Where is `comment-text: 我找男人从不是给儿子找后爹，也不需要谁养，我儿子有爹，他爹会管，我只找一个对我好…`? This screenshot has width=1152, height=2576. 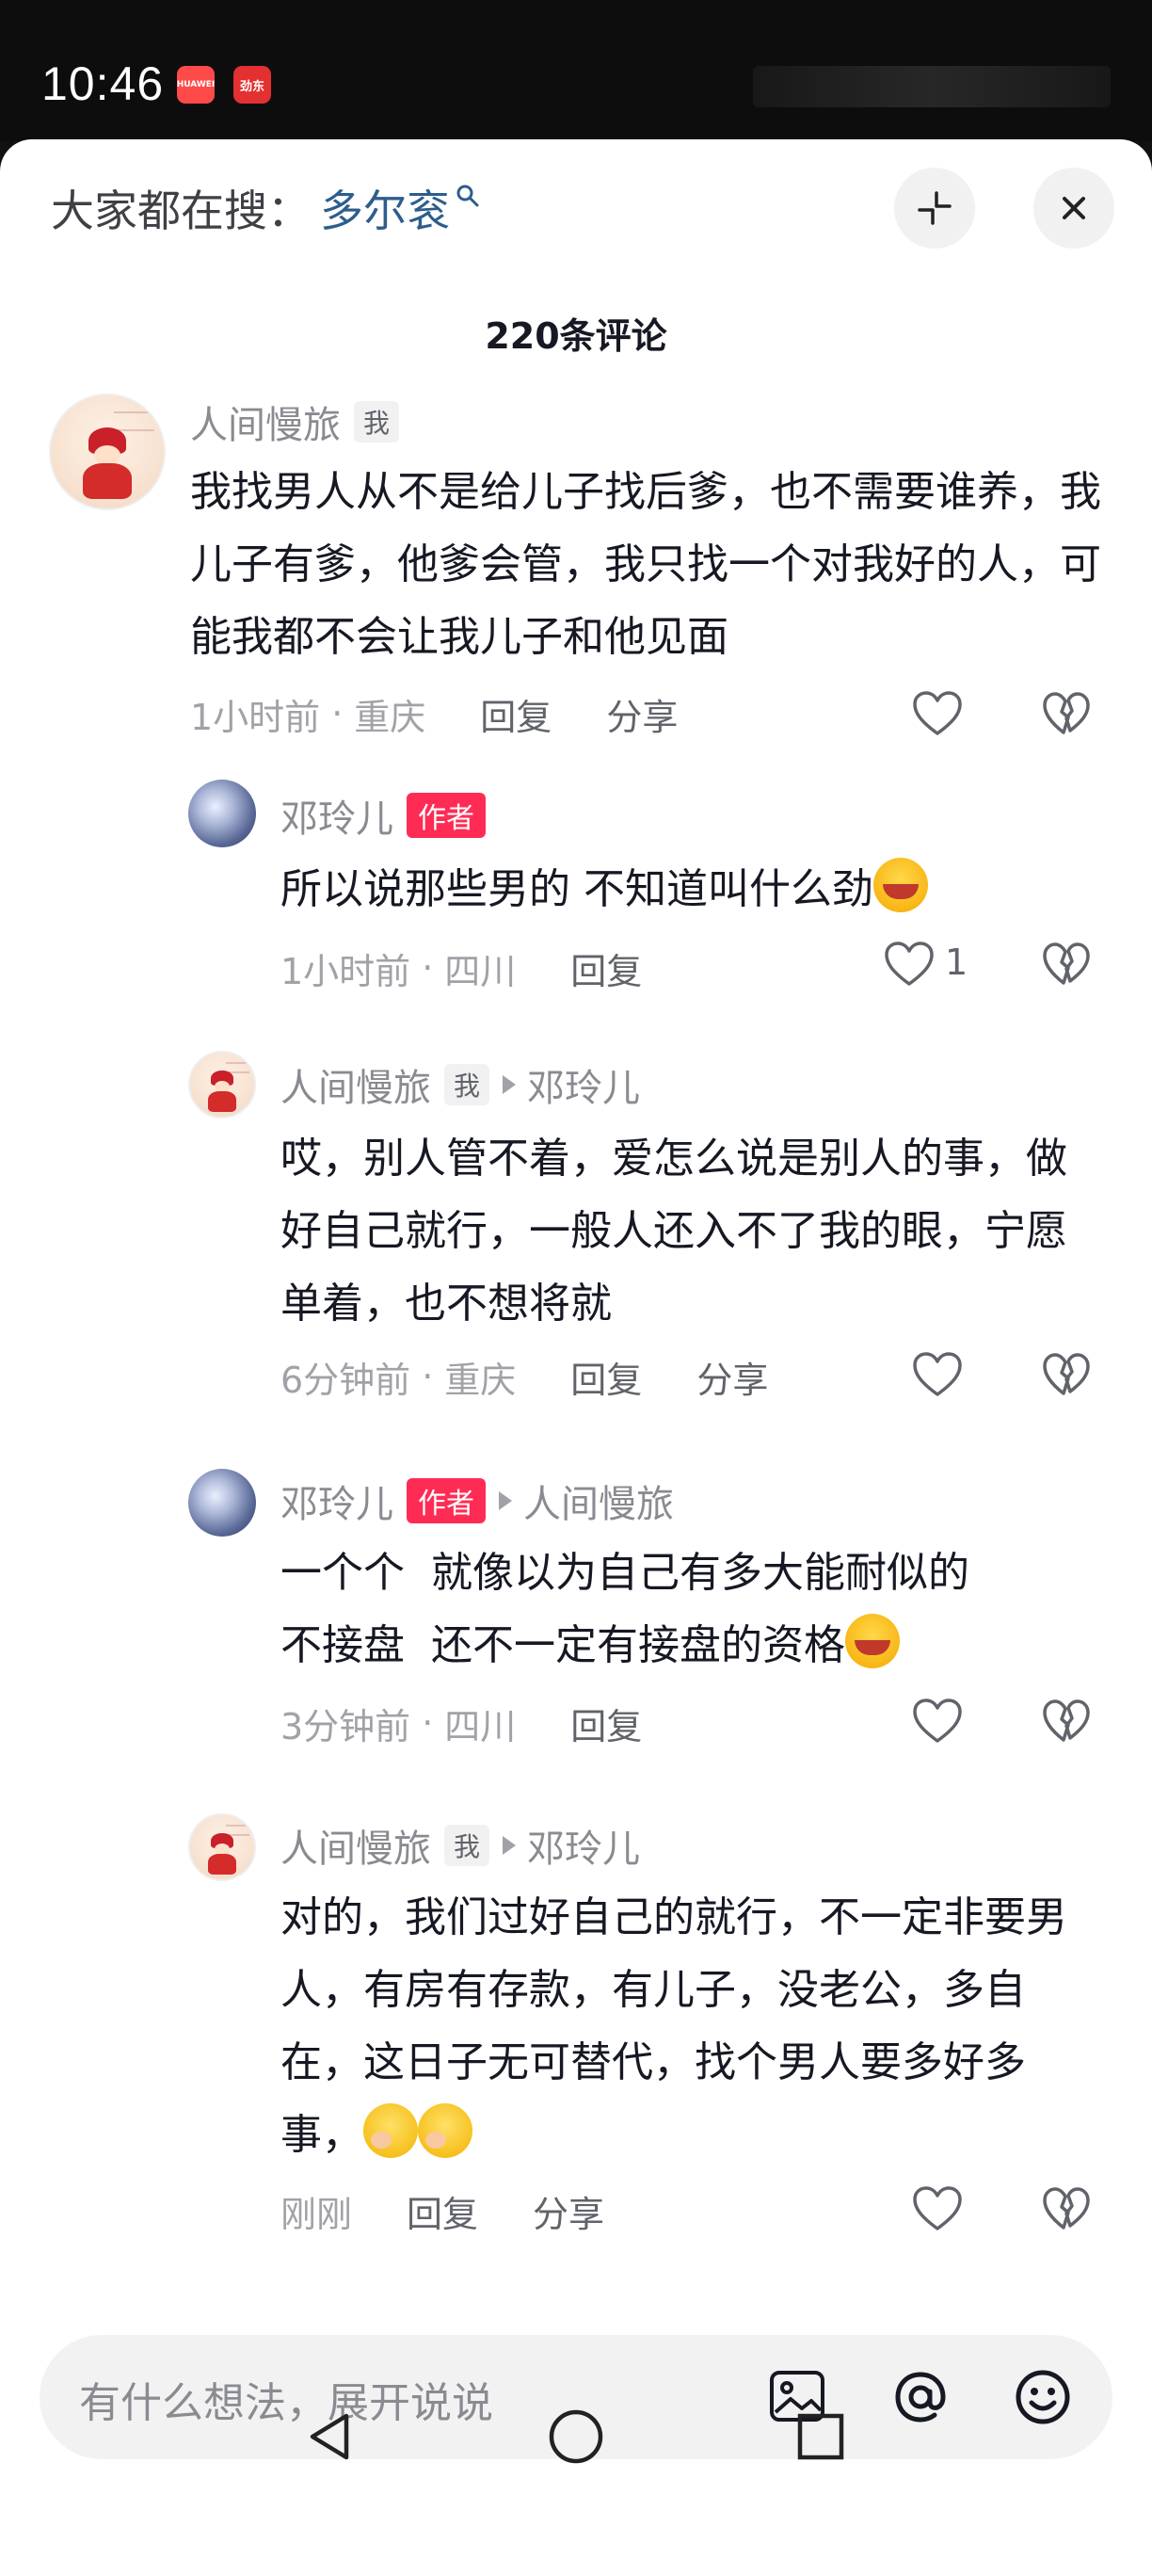 comment-text: 我找男人从不是给儿子找后爹，也不需要谁养，我儿子有爹，他爹会管，我只找一个对我好… is located at coordinates (645, 564).